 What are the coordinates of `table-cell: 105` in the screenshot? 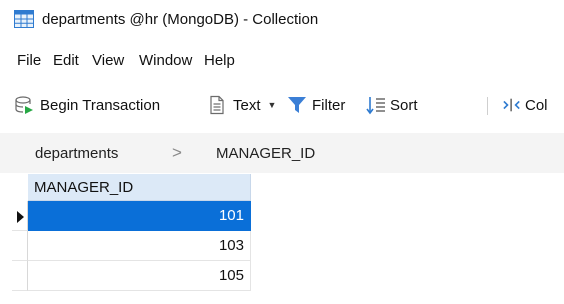 It's located at (139, 276).